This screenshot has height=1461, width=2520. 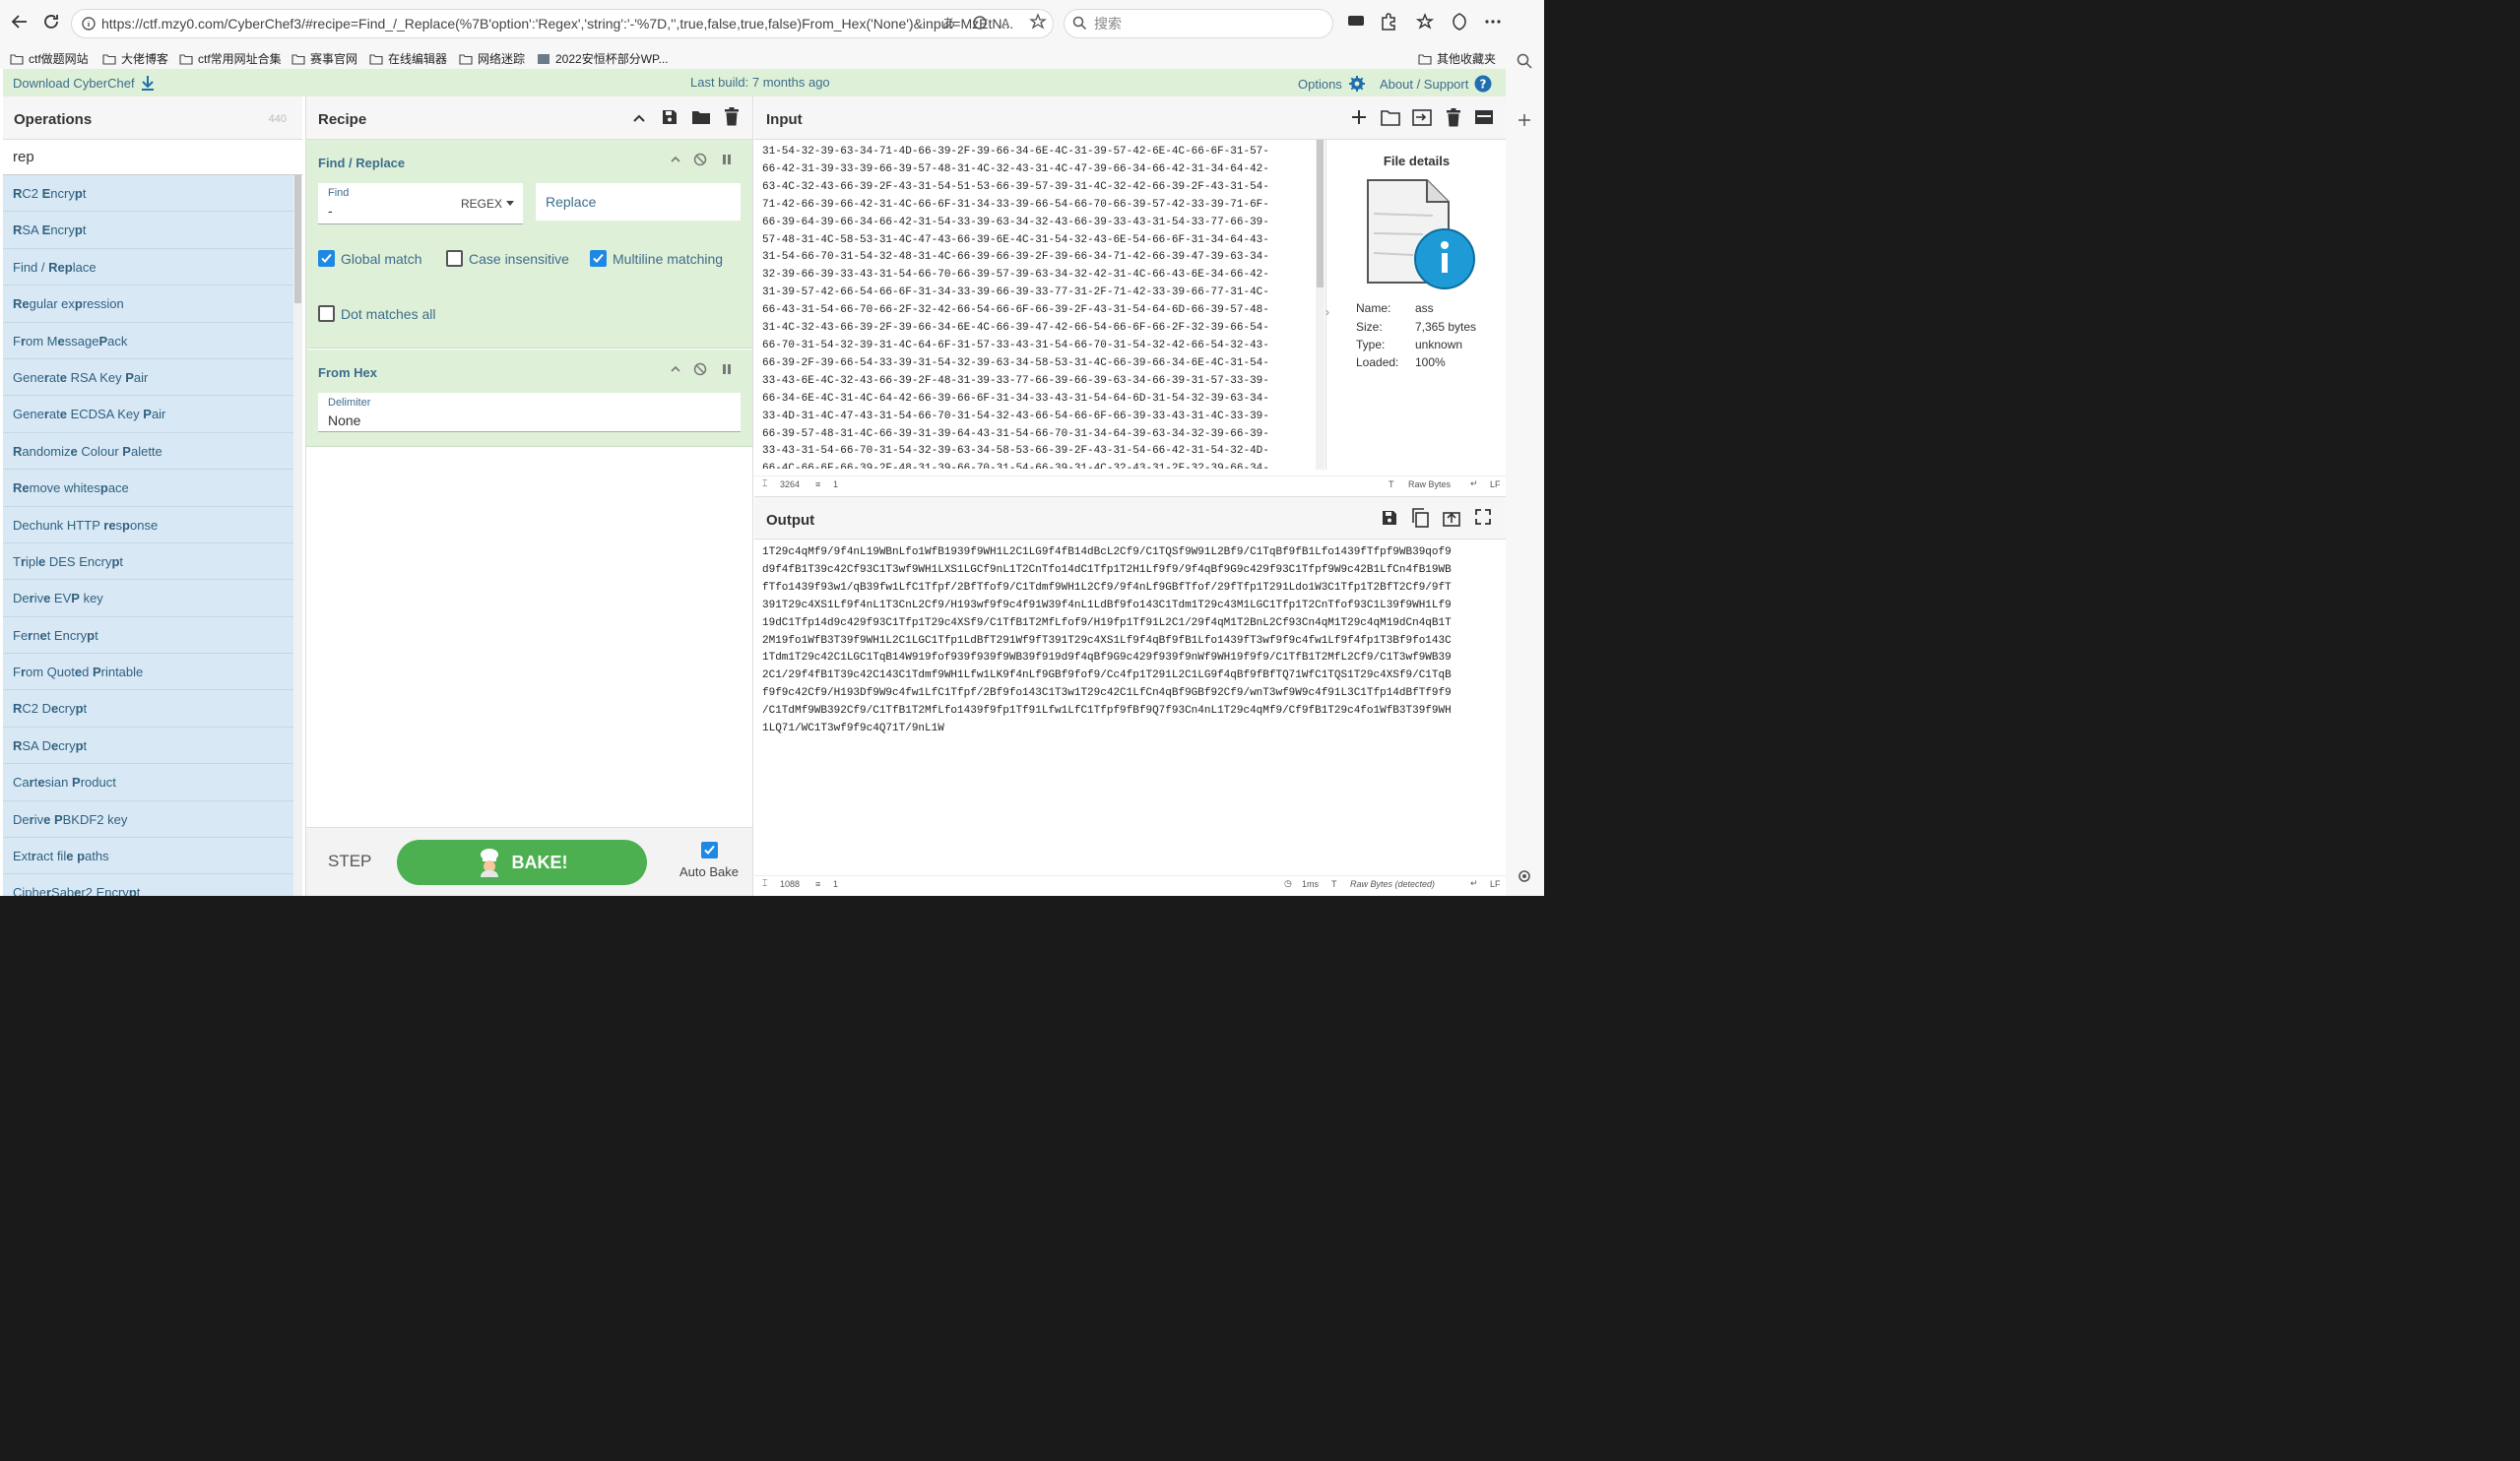 What do you see at coordinates (148, 267) in the screenshot?
I see `operation-item: Find / Replace` at bounding box center [148, 267].